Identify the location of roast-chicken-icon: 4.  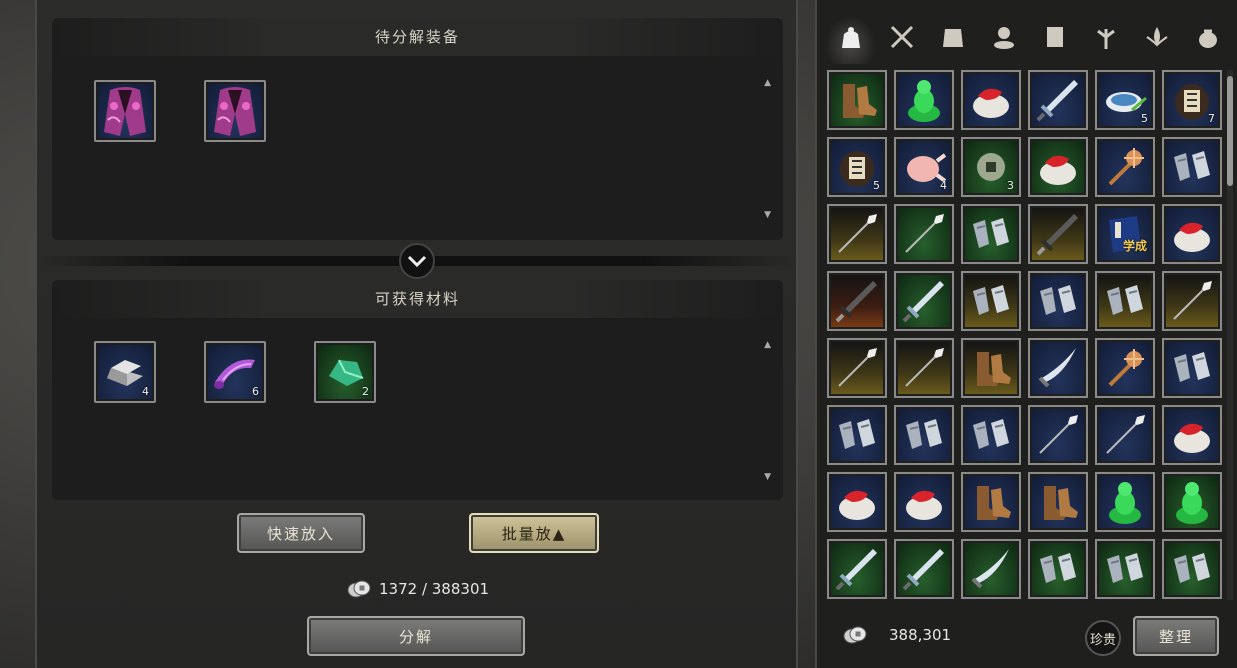
(924, 167).